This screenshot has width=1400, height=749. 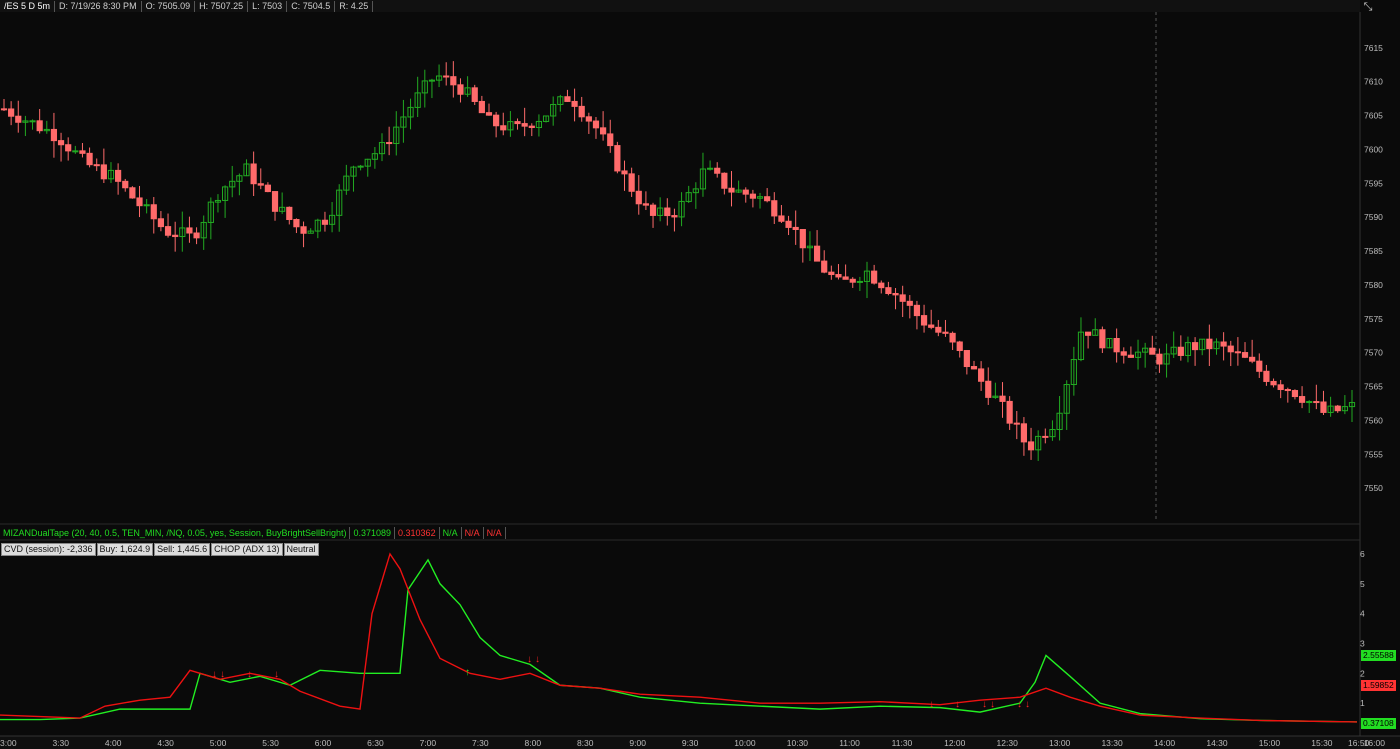 What do you see at coordinates (28, 6) in the screenshot?
I see `symbol-label: /ES 5 D 5m` at bounding box center [28, 6].